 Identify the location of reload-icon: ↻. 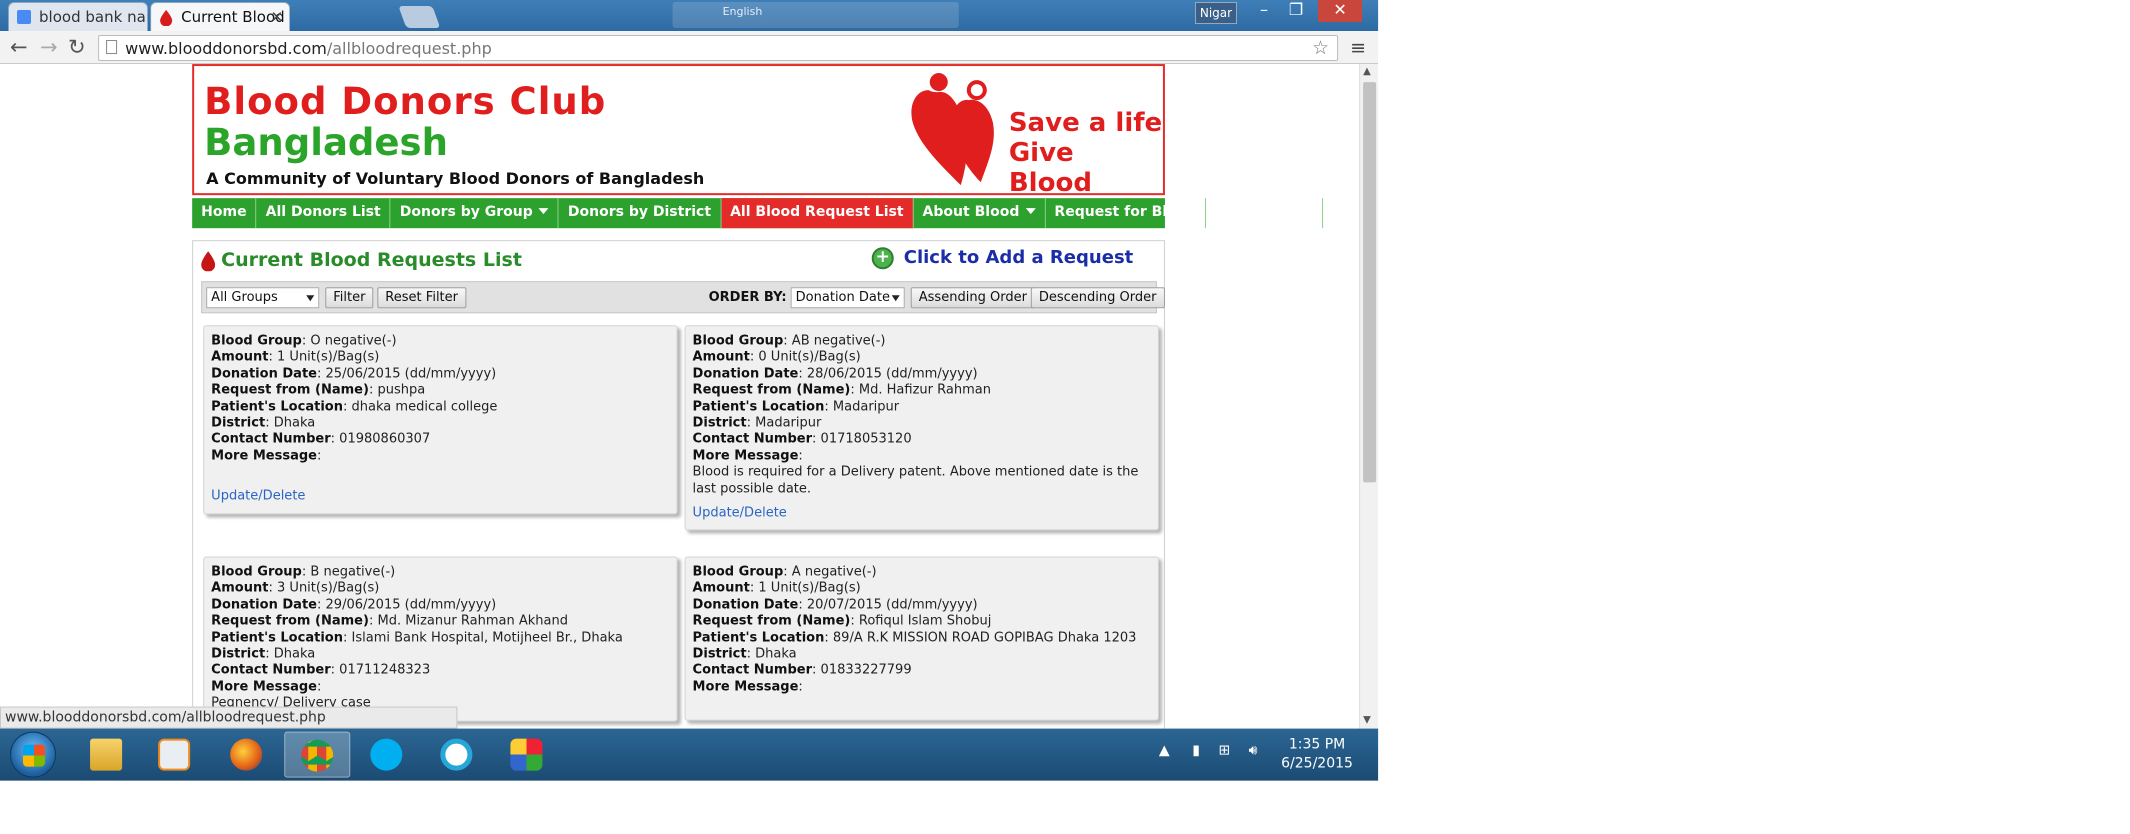
(77, 47).